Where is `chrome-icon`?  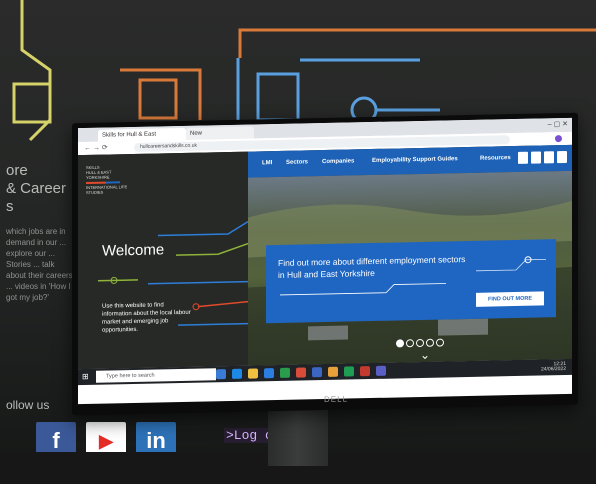 chrome-icon is located at coordinates (333, 371).